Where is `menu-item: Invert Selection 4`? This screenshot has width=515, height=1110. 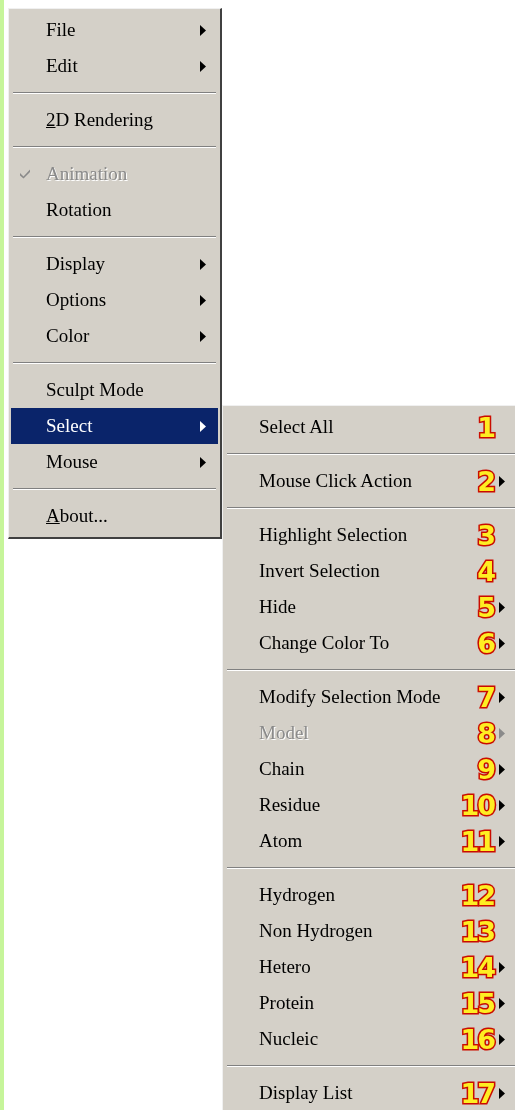 menu-item: Invert Selection 4 is located at coordinates (370, 571).